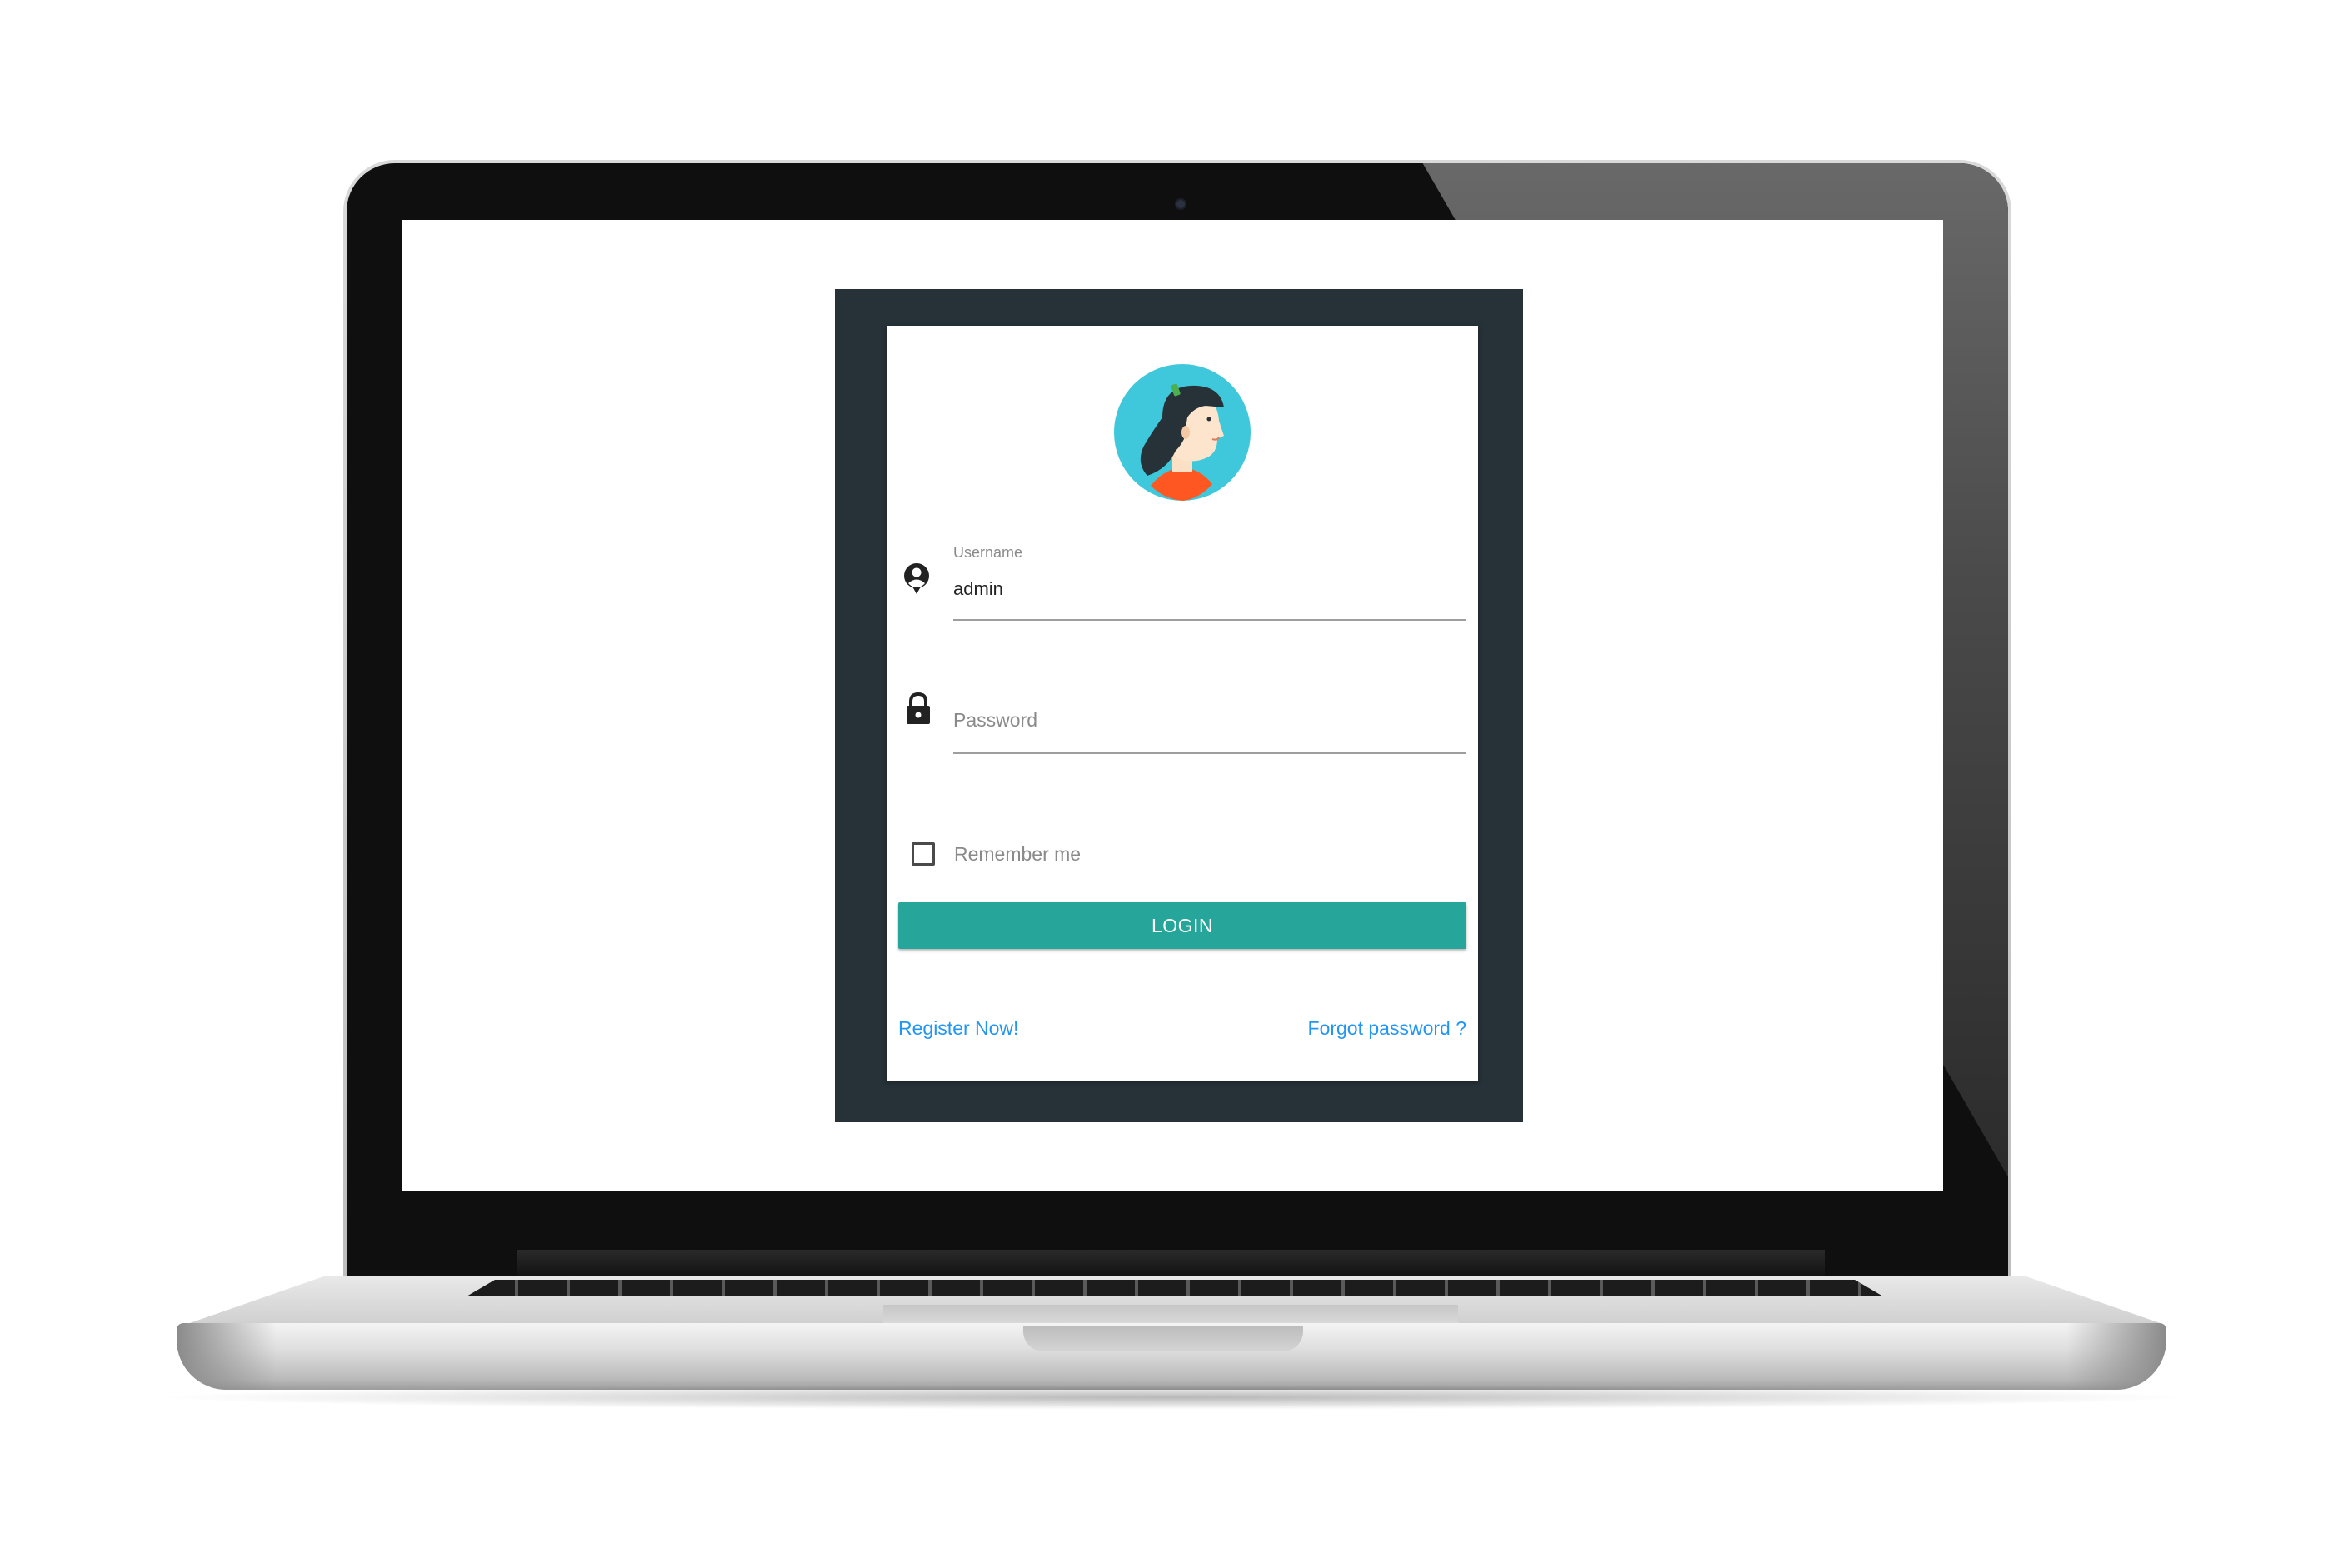 This screenshot has width=2333, height=1568. I want to click on webcam, so click(1180, 204).